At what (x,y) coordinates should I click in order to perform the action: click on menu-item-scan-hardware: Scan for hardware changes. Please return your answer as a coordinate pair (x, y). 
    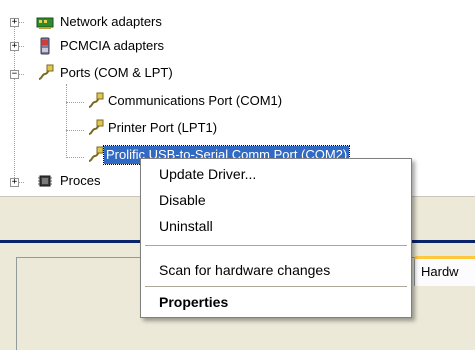
    Looking at the image, I should click on (276, 270).